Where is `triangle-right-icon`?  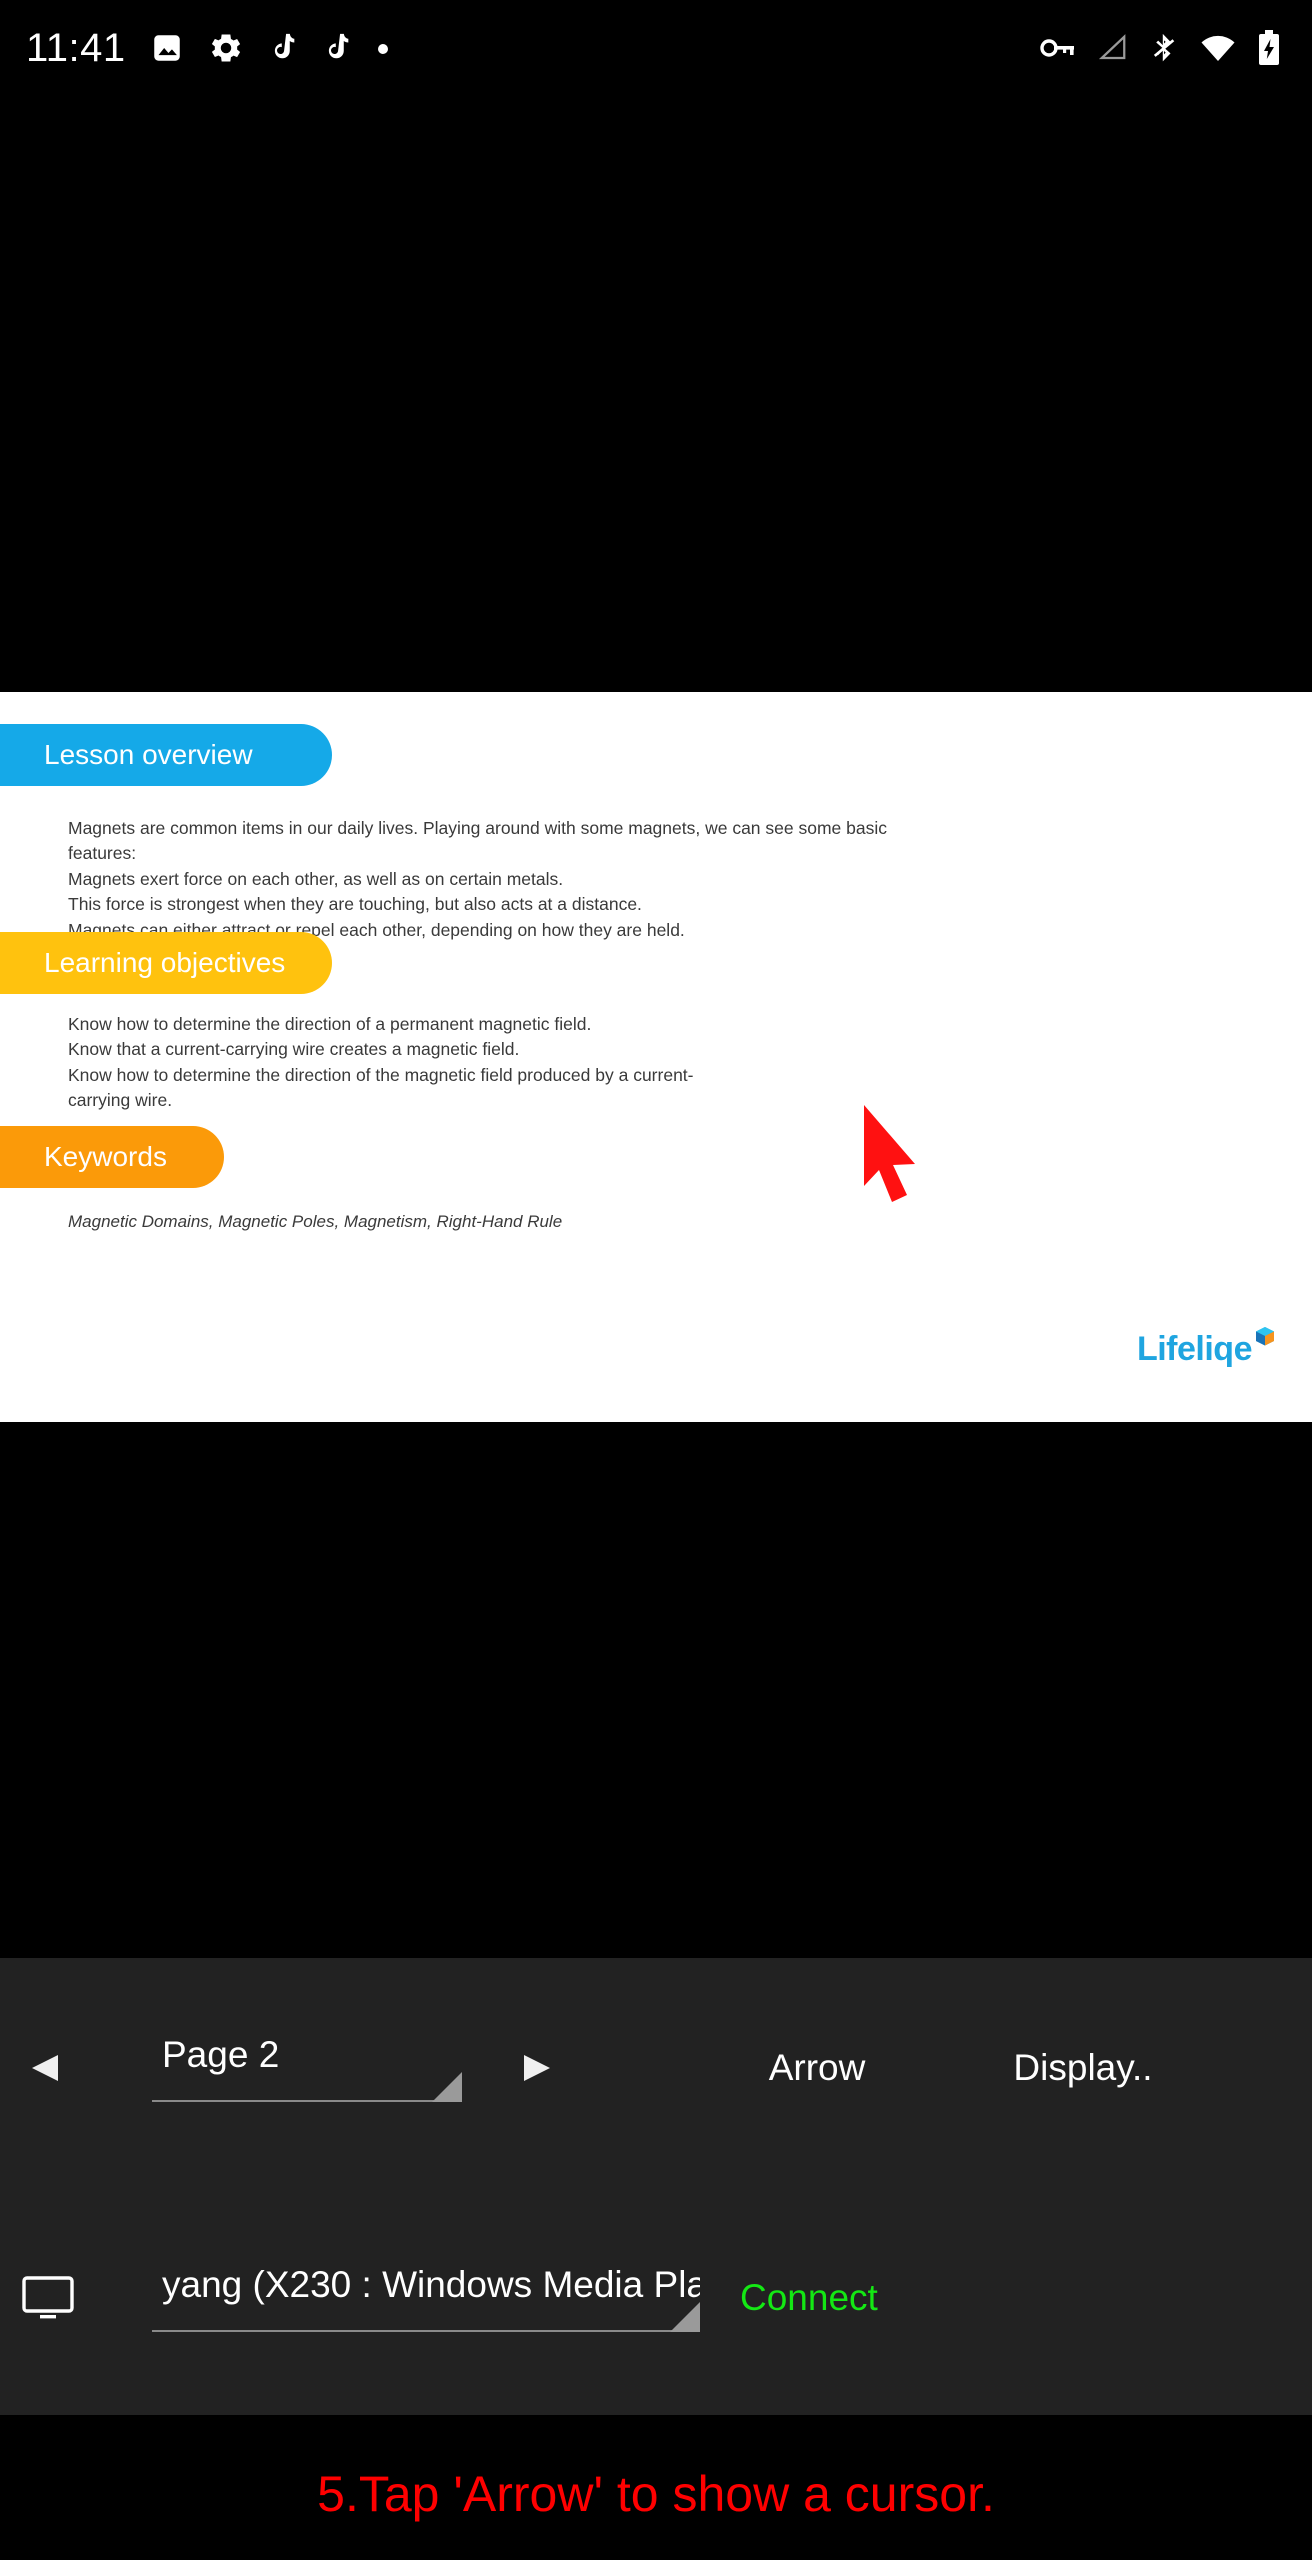
triangle-right-icon is located at coordinates (537, 2068).